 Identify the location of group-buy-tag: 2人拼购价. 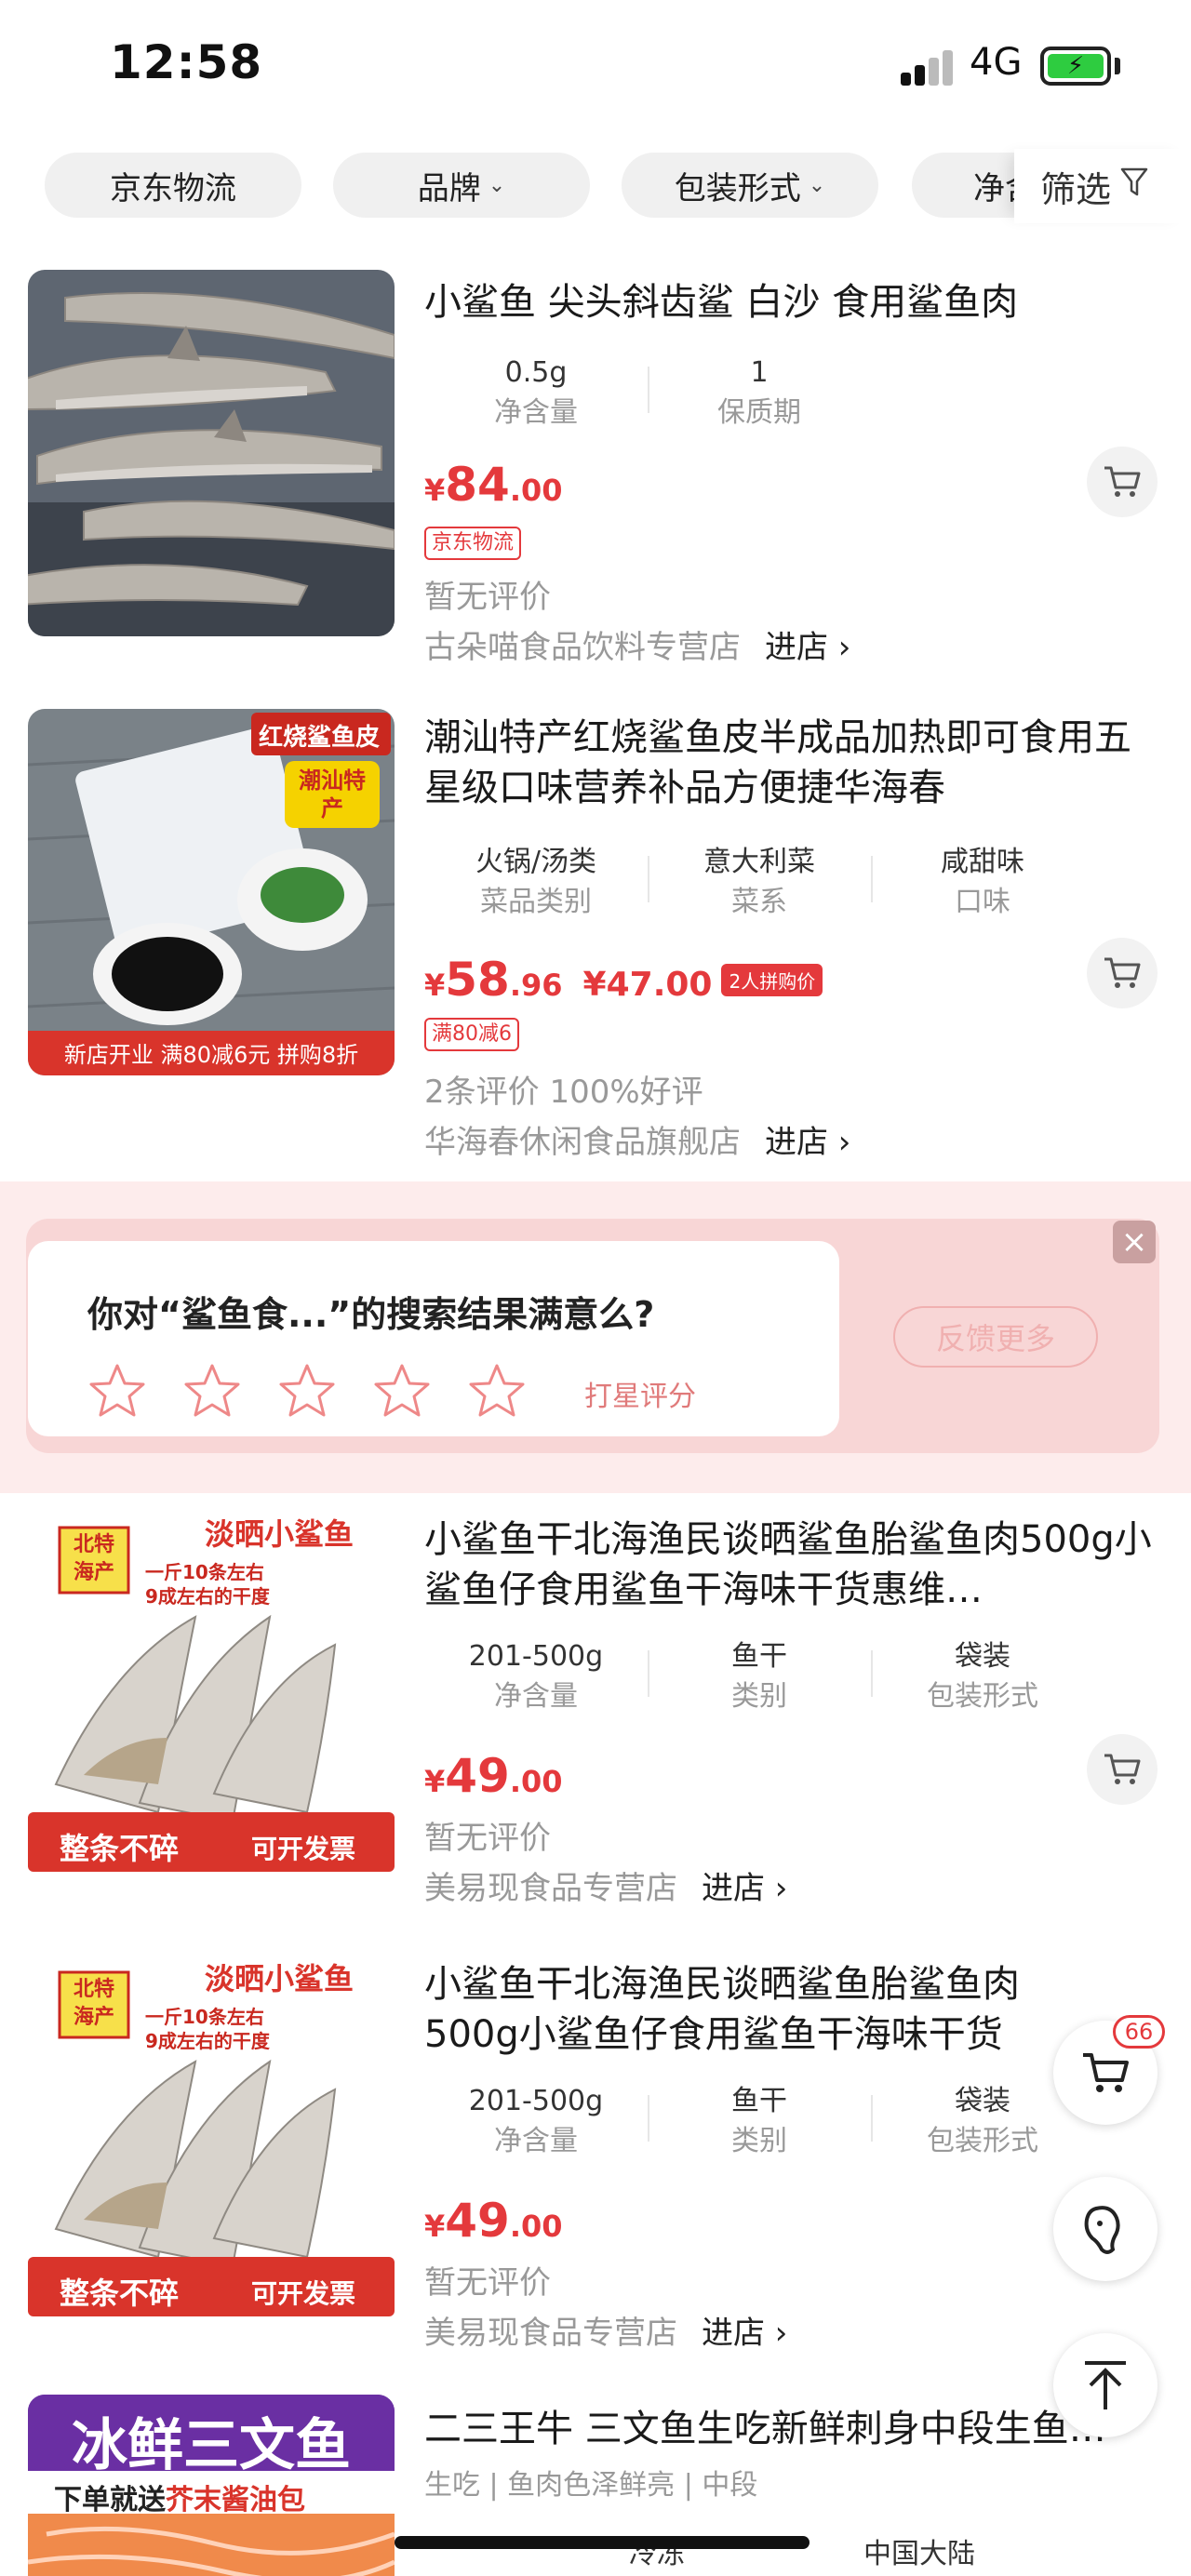
(772, 980).